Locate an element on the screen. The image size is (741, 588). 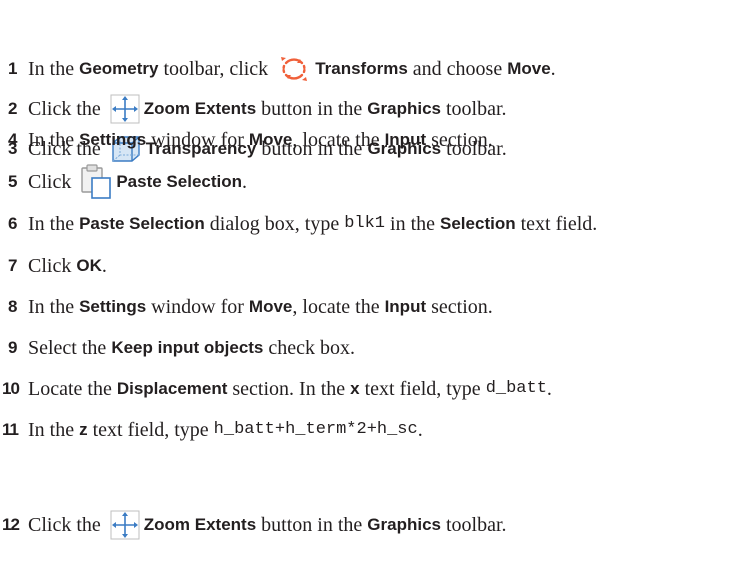
zoom-extents-icon is located at coordinates (125, 525).